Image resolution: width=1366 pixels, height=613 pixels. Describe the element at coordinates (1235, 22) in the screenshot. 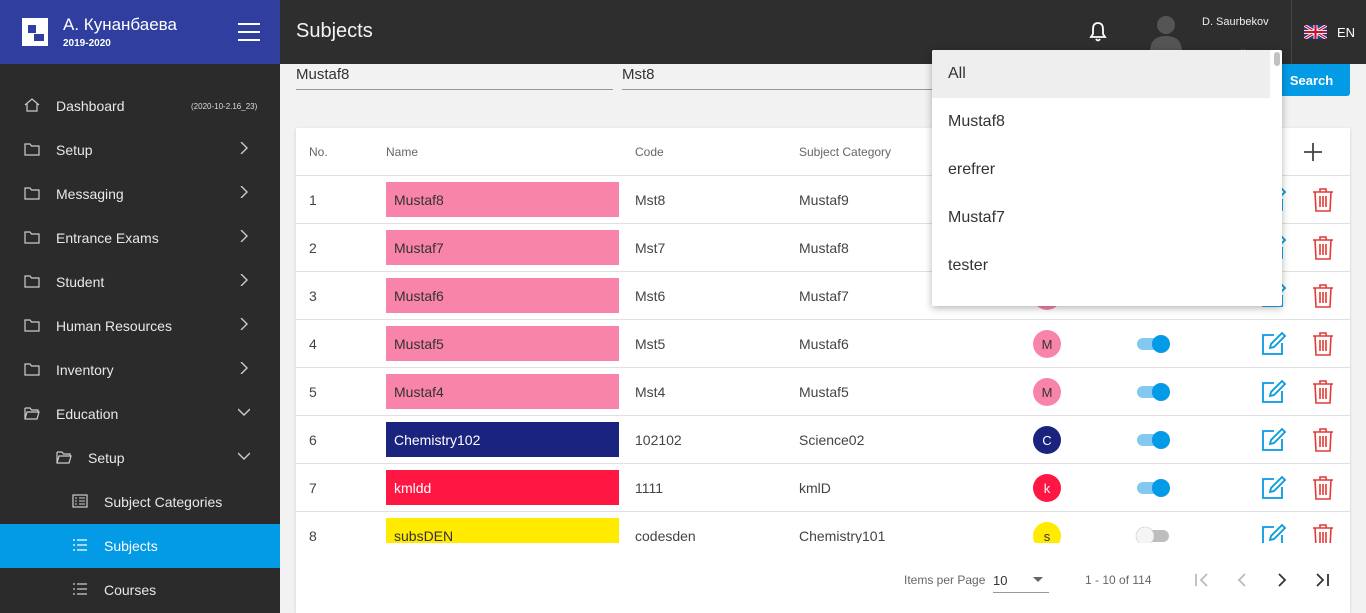

I see `user-name: D. Saurbekov` at that location.